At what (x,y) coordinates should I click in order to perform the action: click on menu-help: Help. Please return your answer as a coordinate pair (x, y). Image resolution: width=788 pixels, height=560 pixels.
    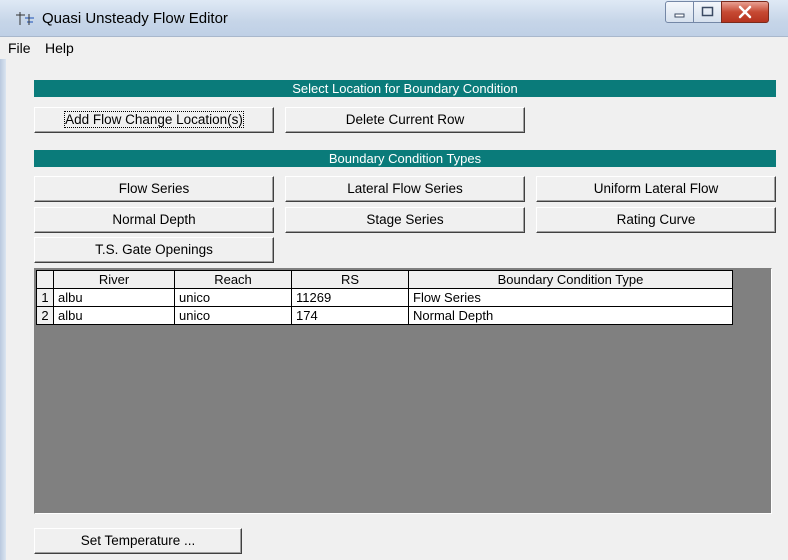
    Looking at the image, I should click on (59, 48).